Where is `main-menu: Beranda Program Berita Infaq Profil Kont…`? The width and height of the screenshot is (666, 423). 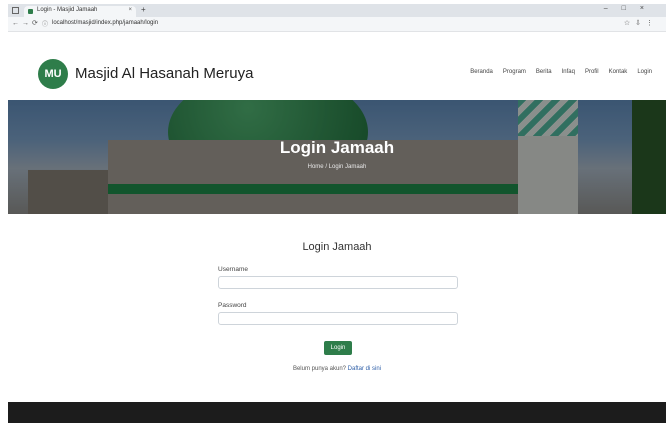 main-menu: Beranda Program Berita Infaq Profil Kont… is located at coordinates (561, 72).